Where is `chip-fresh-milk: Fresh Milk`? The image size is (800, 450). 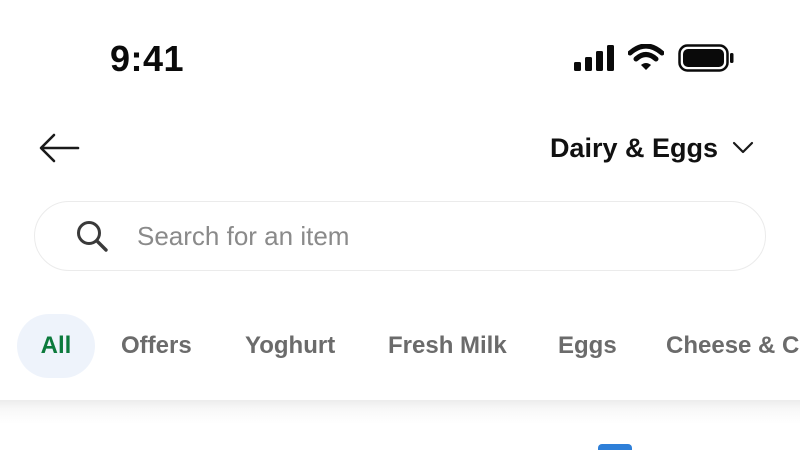
chip-fresh-milk: Fresh Milk is located at coordinates (447, 346).